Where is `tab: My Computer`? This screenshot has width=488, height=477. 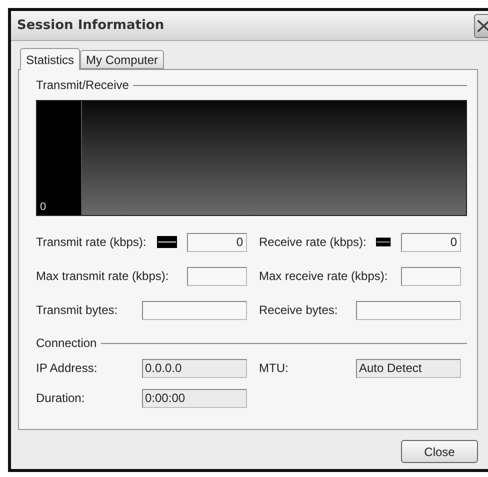 tab: My Computer is located at coordinates (122, 59).